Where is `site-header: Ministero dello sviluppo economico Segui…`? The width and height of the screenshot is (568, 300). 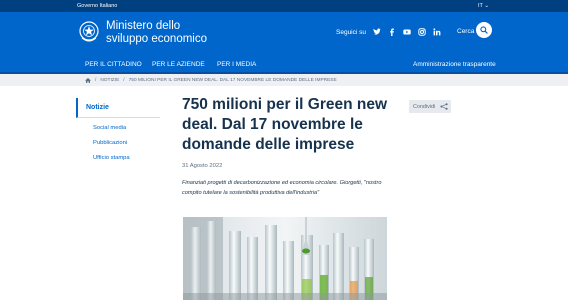 site-header: Ministero dello sviluppo economico Segui… is located at coordinates (284, 33).